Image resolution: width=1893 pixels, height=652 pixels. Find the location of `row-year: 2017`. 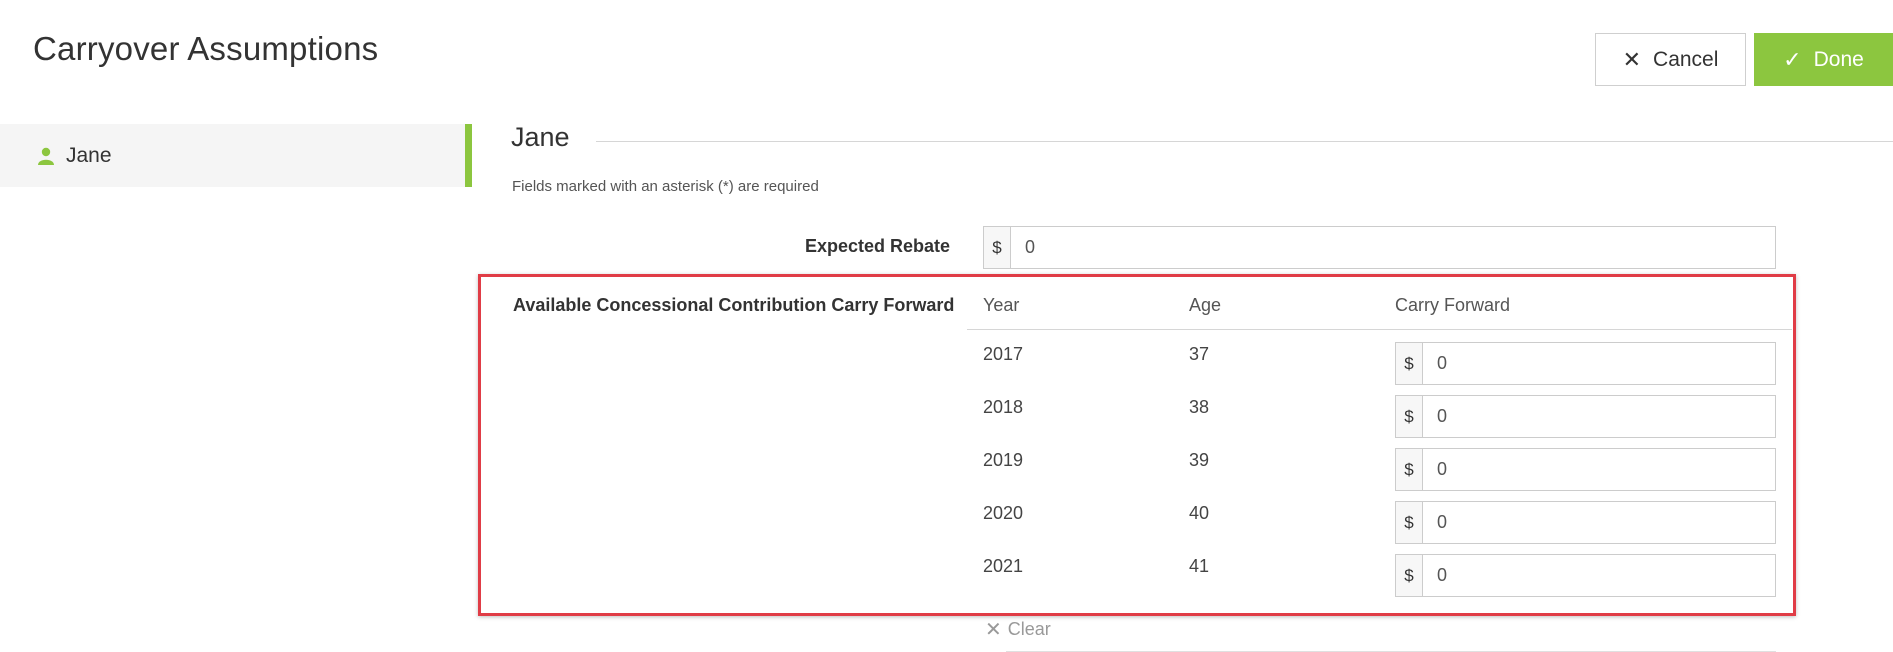

row-year: 2017 is located at coordinates (1003, 354).